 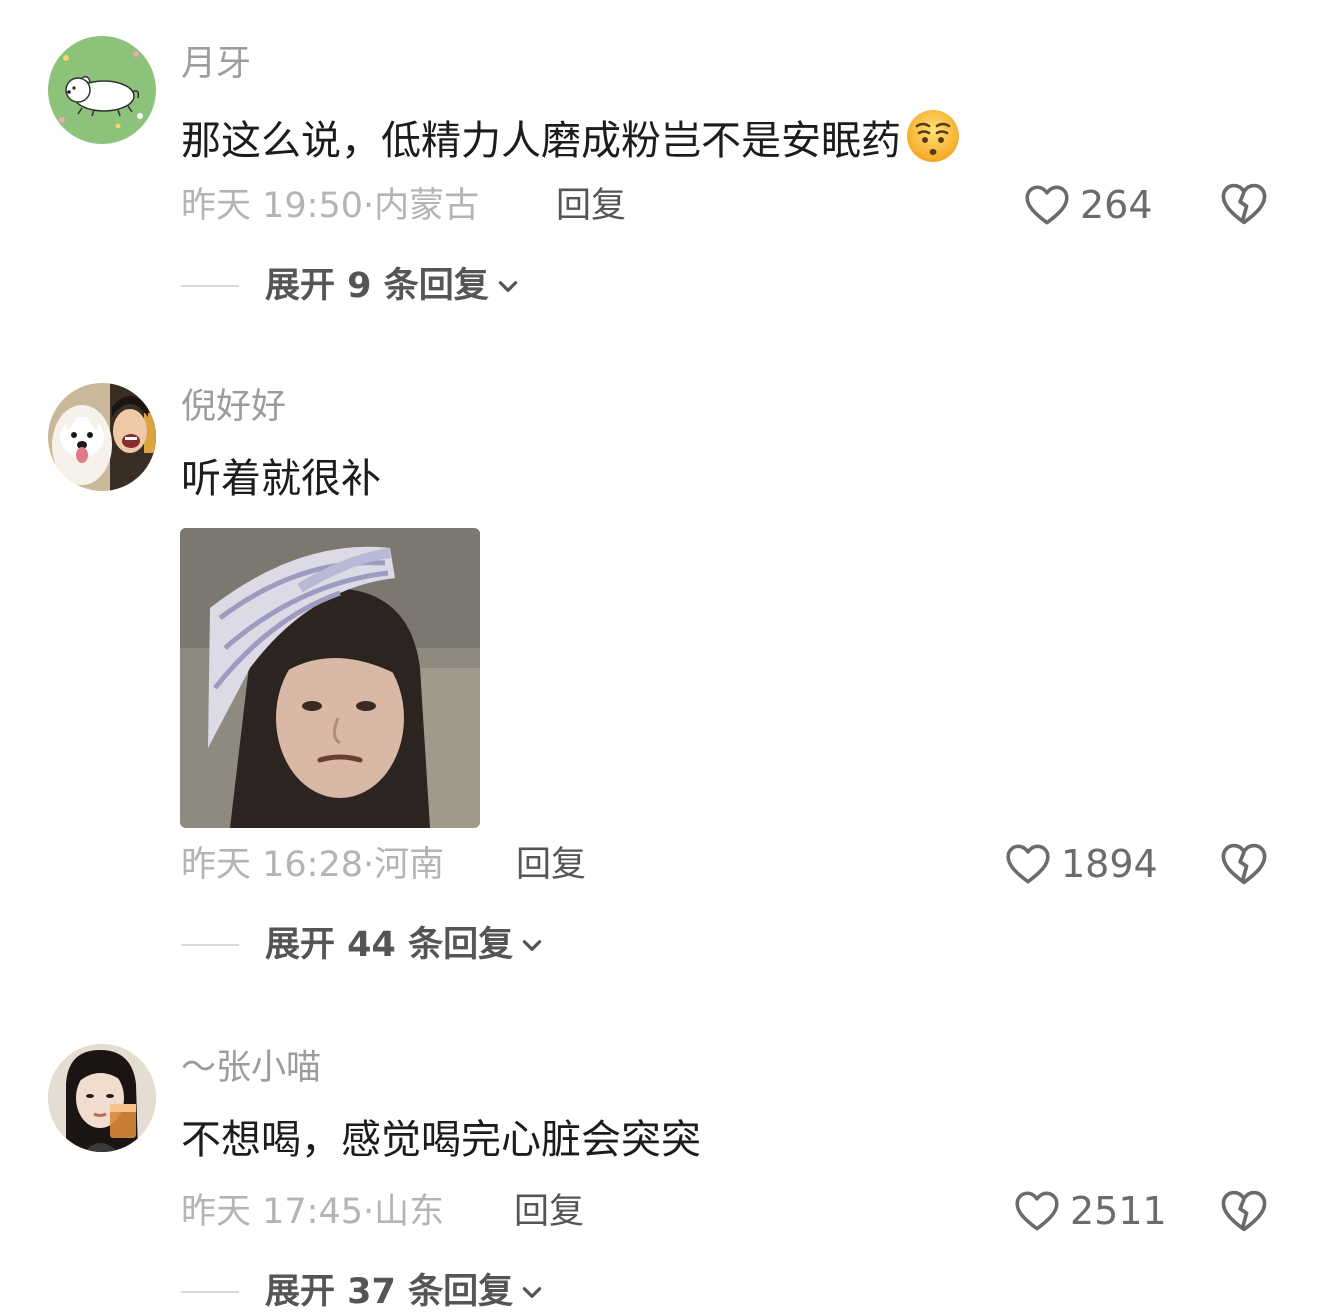 What do you see at coordinates (1109, 864) in the screenshot?
I see `like-count: 1894` at bounding box center [1109, 864].